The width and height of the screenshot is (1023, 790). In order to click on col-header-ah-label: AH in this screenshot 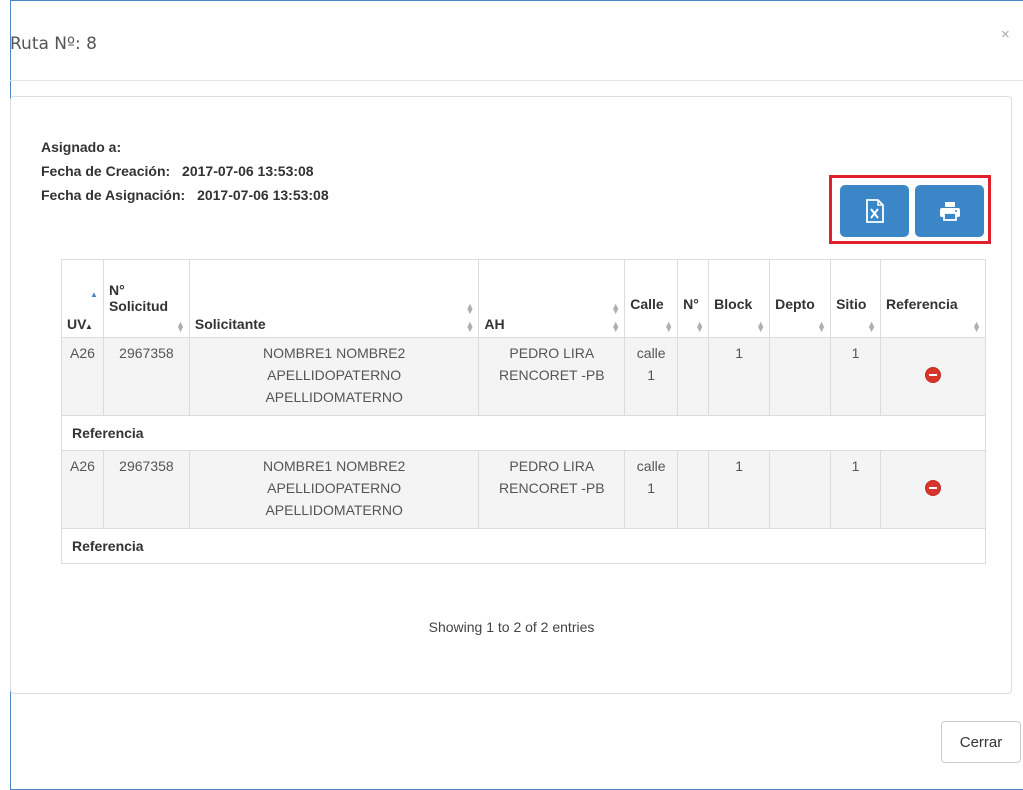, I will do `click(494, 324)`.